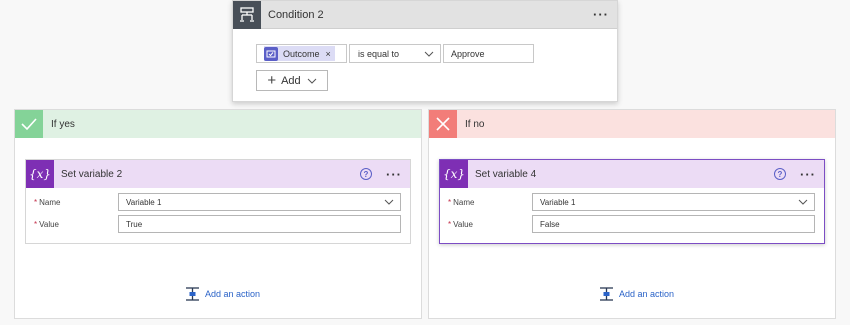  Describe the element at coordinates (443, 124) in the screenshot. I see `close-icon` at that location.